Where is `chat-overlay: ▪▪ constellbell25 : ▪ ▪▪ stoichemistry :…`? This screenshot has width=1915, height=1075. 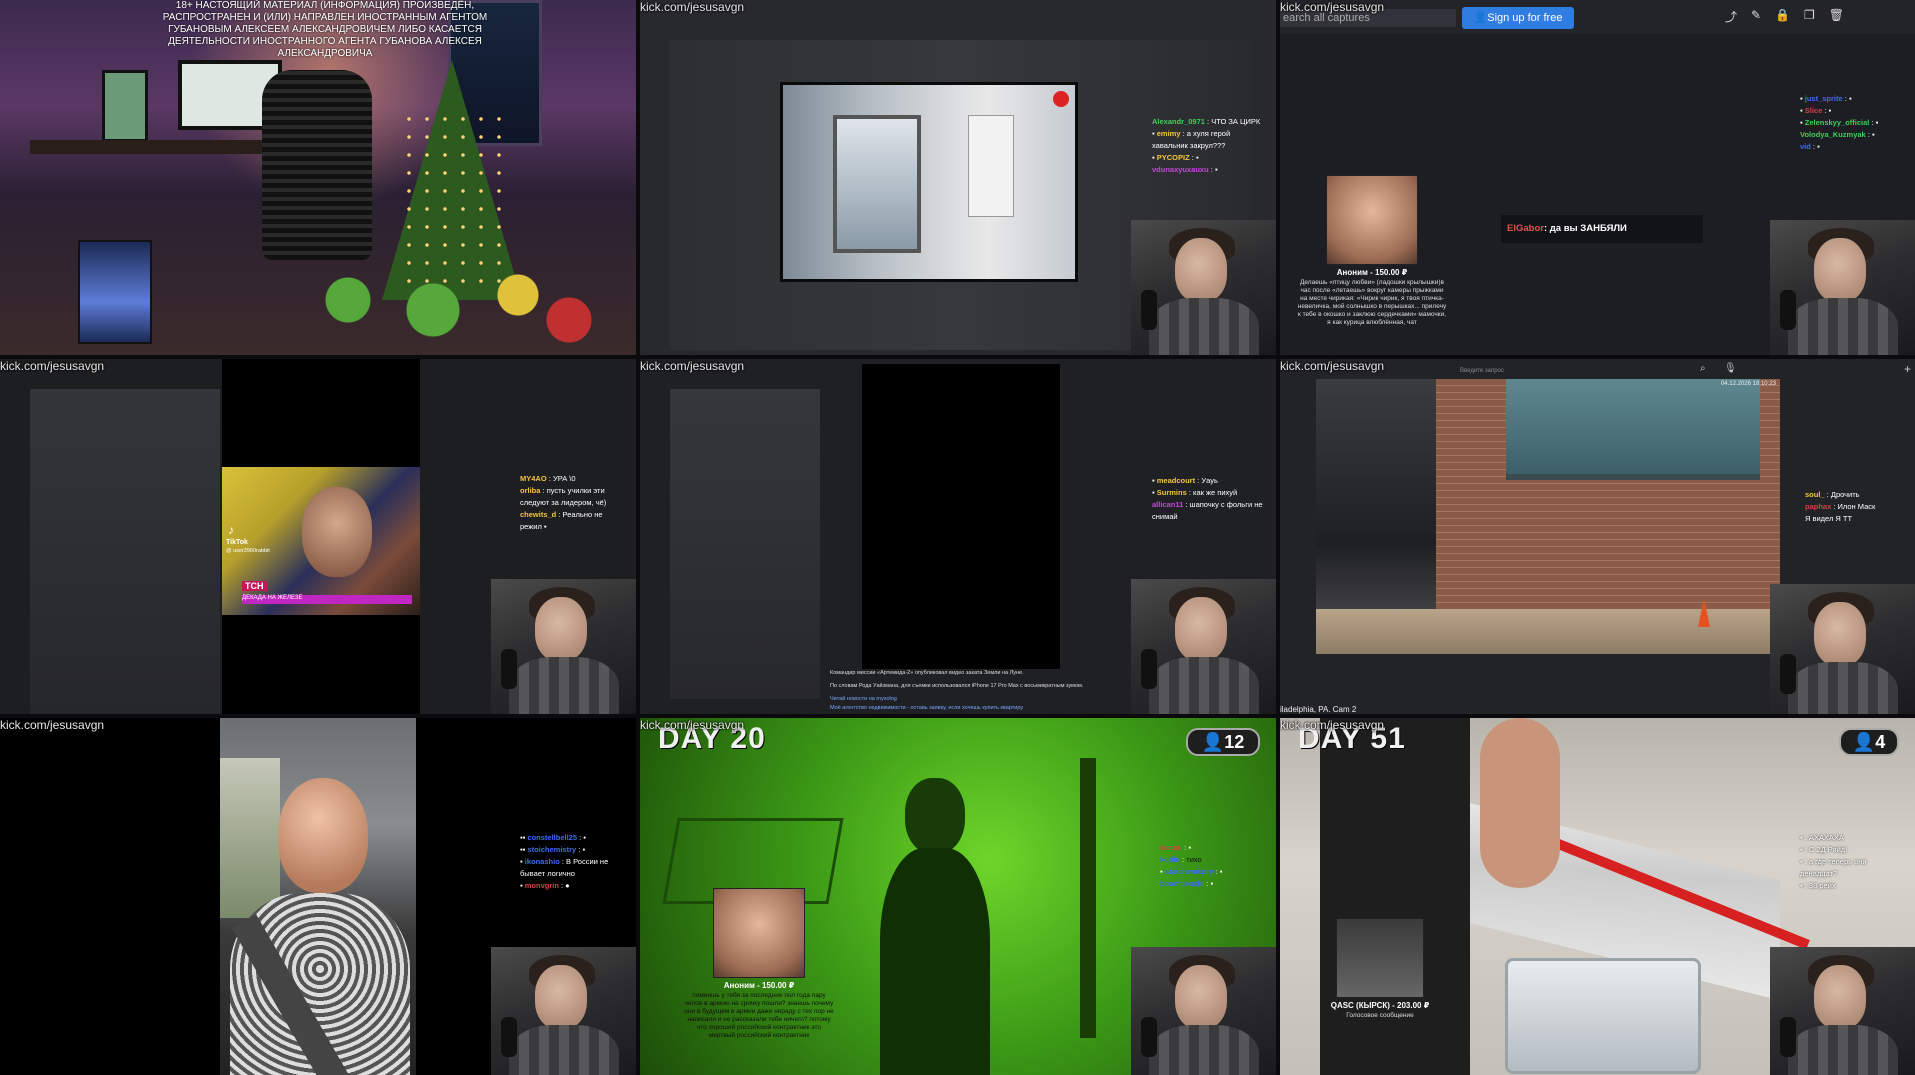 chat-overlay: ▪▪ constellbell25 : ▪ ▪▪ stoichemistry :… is located at coordinates (564, 862).